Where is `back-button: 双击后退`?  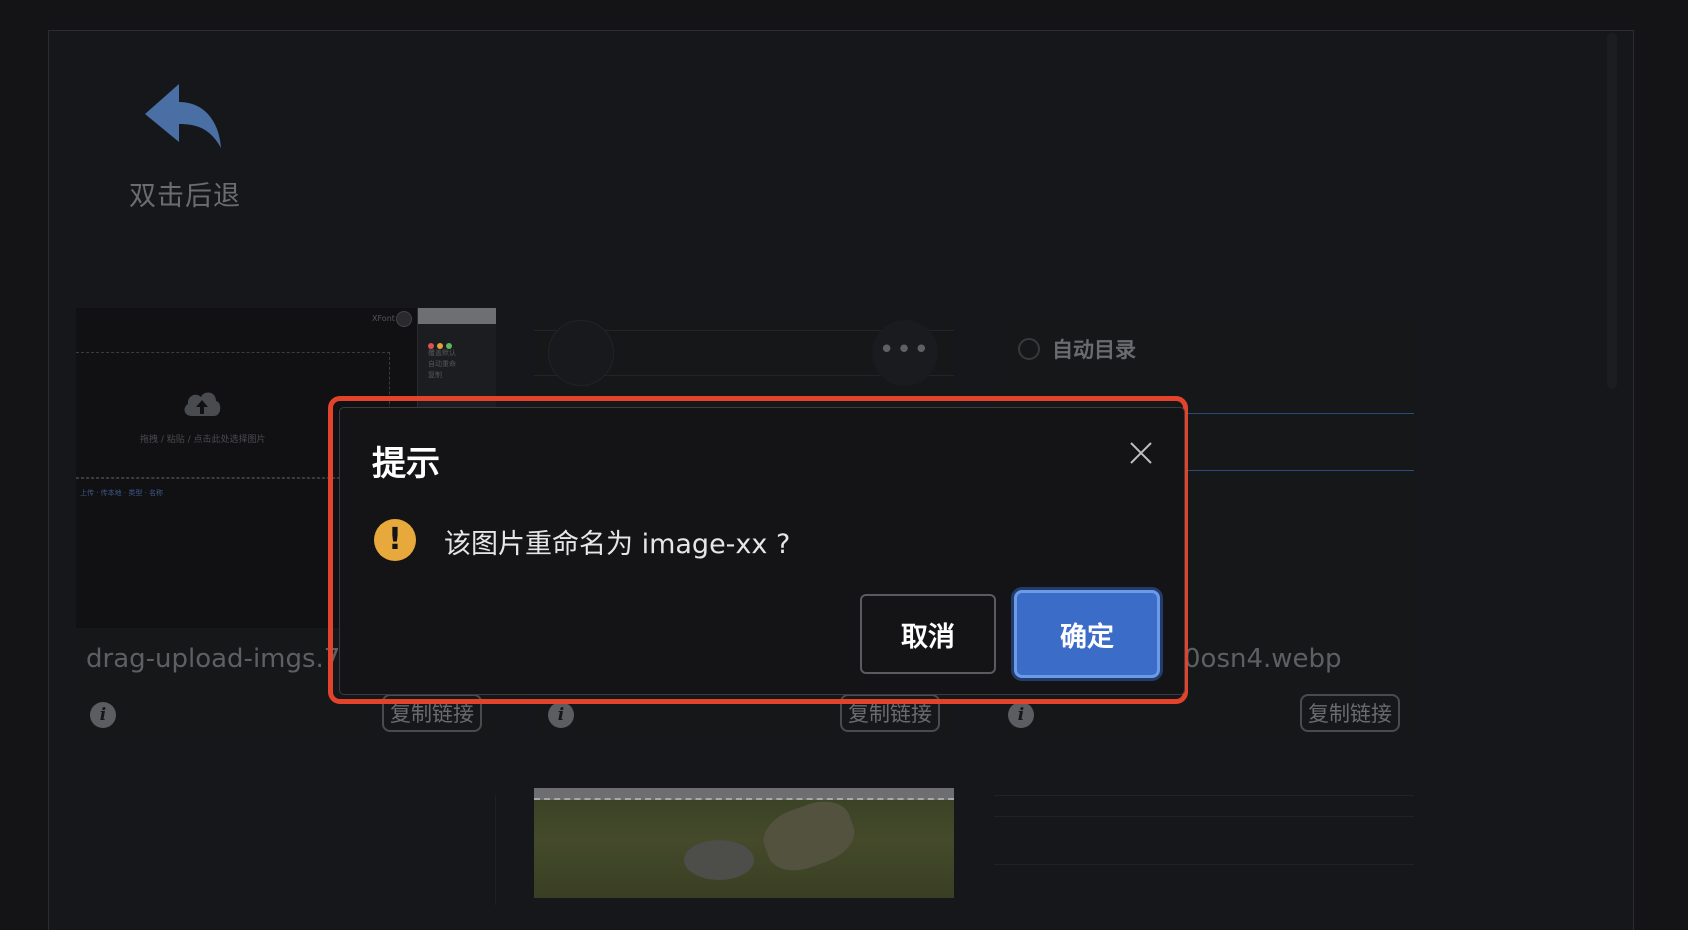
back-button: 双击后退 is located at coordinates (185, 147).